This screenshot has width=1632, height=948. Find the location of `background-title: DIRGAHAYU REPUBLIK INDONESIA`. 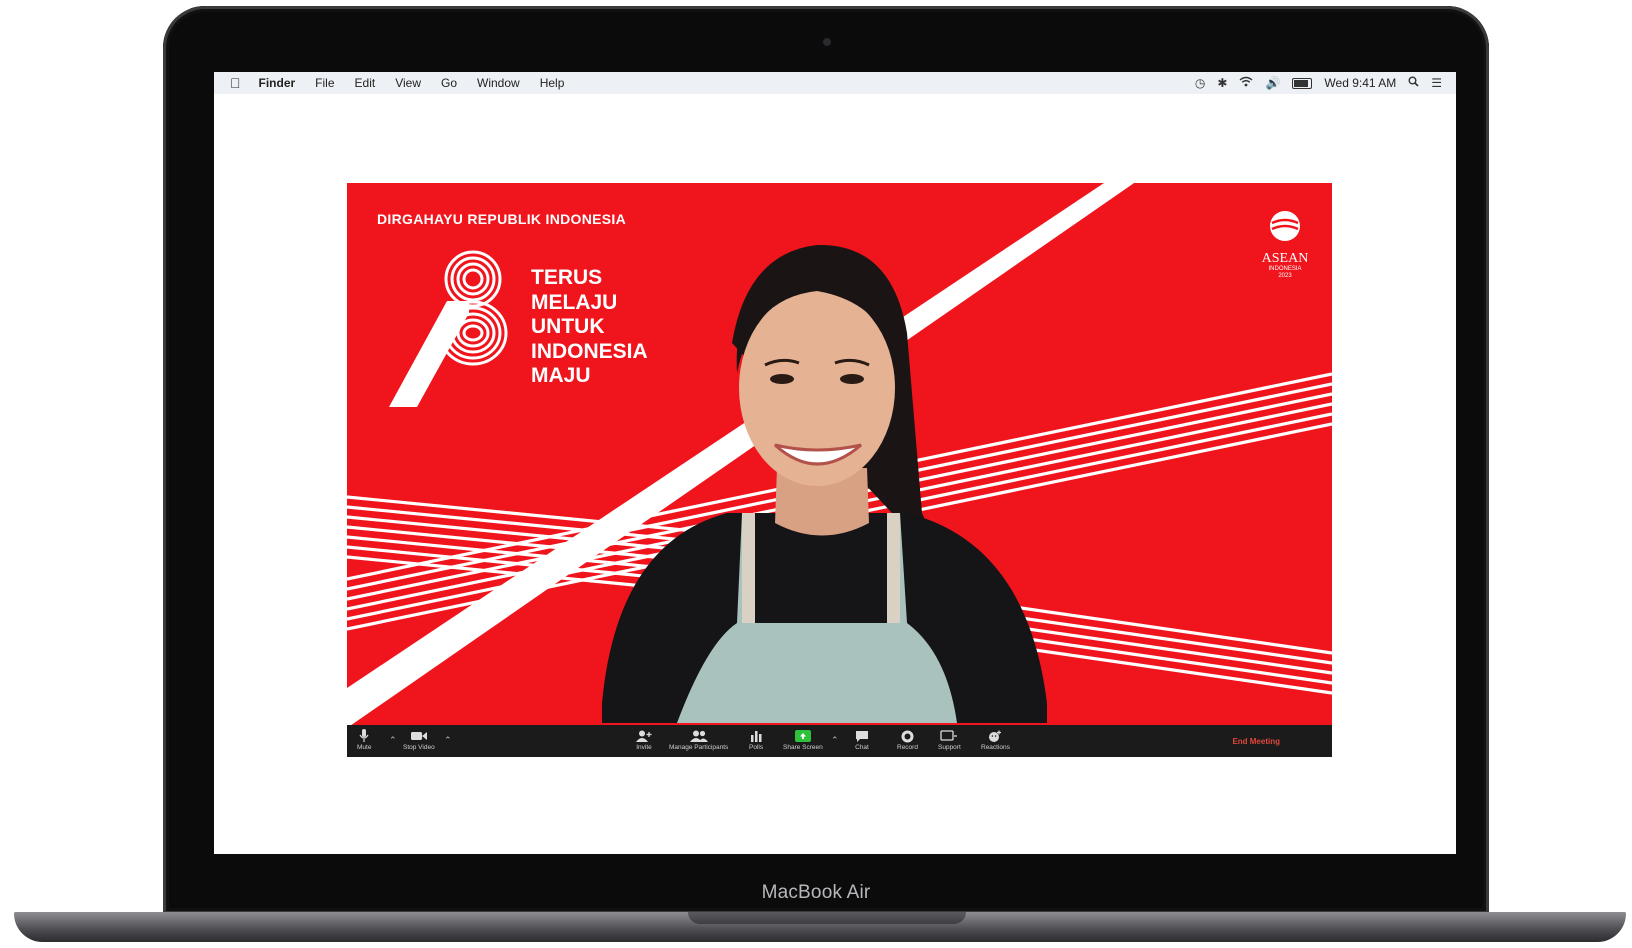

background-title: DIRGAHAYU REPUBLIK INDONESIA is located at coordinates (502, 219).